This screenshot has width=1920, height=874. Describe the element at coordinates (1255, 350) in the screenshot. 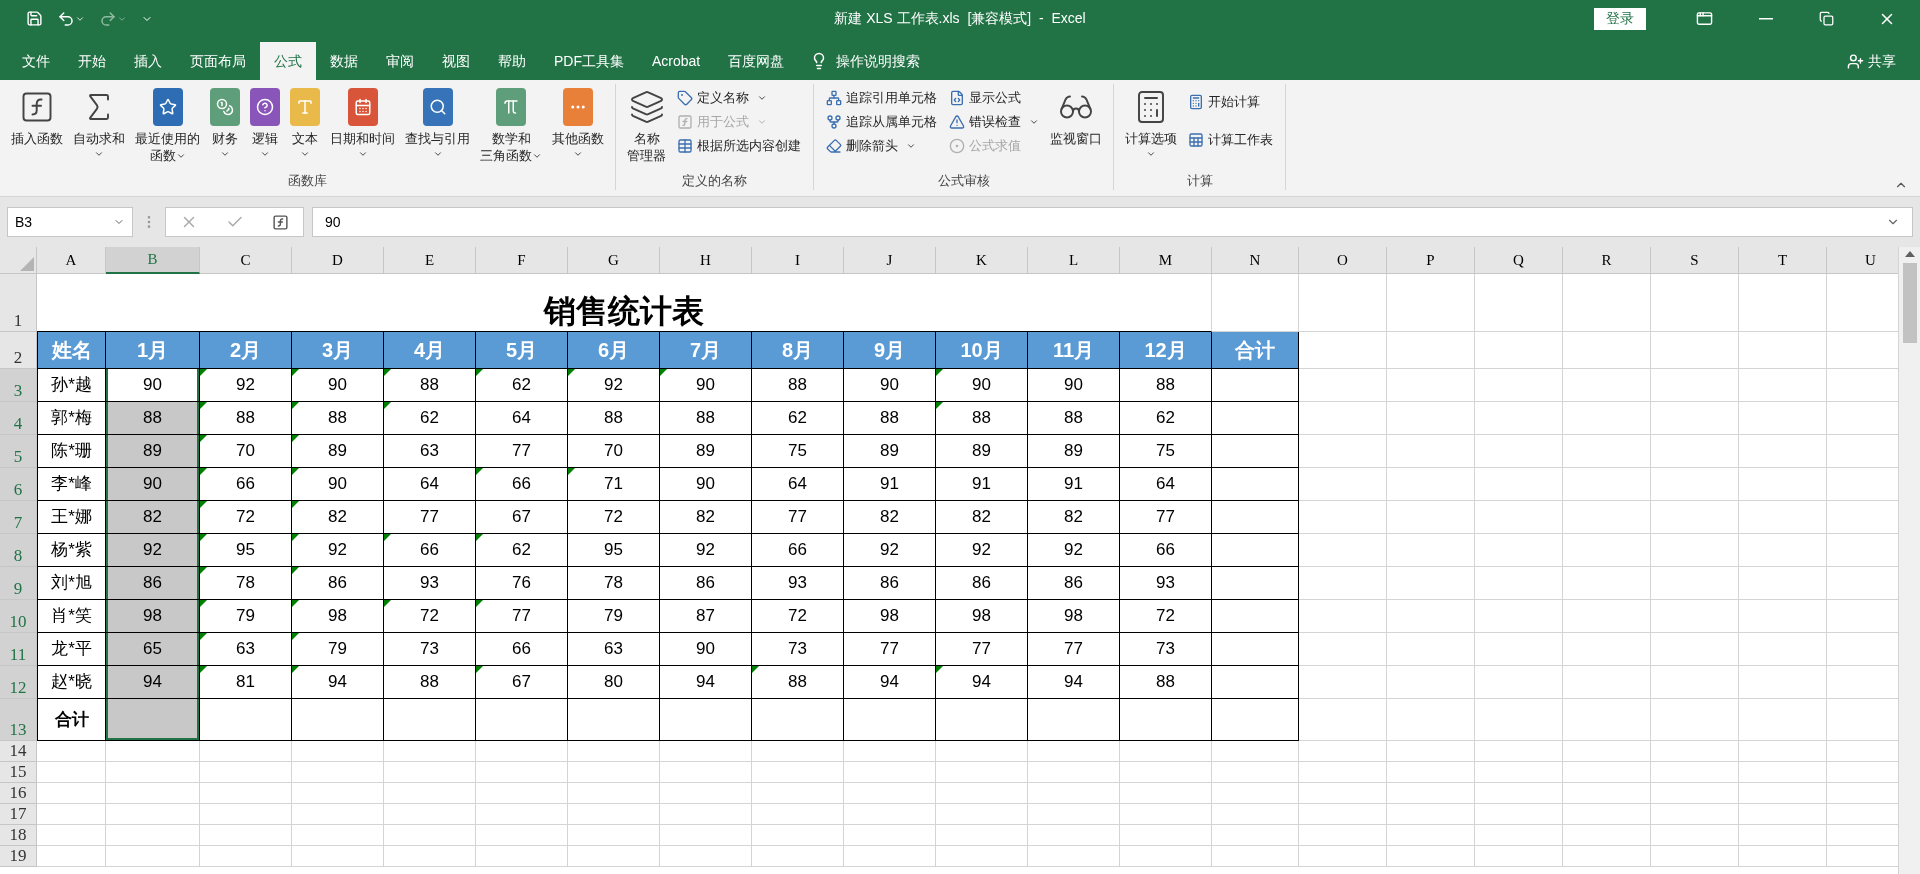

I see `header-cell-text: 合计` at that location.